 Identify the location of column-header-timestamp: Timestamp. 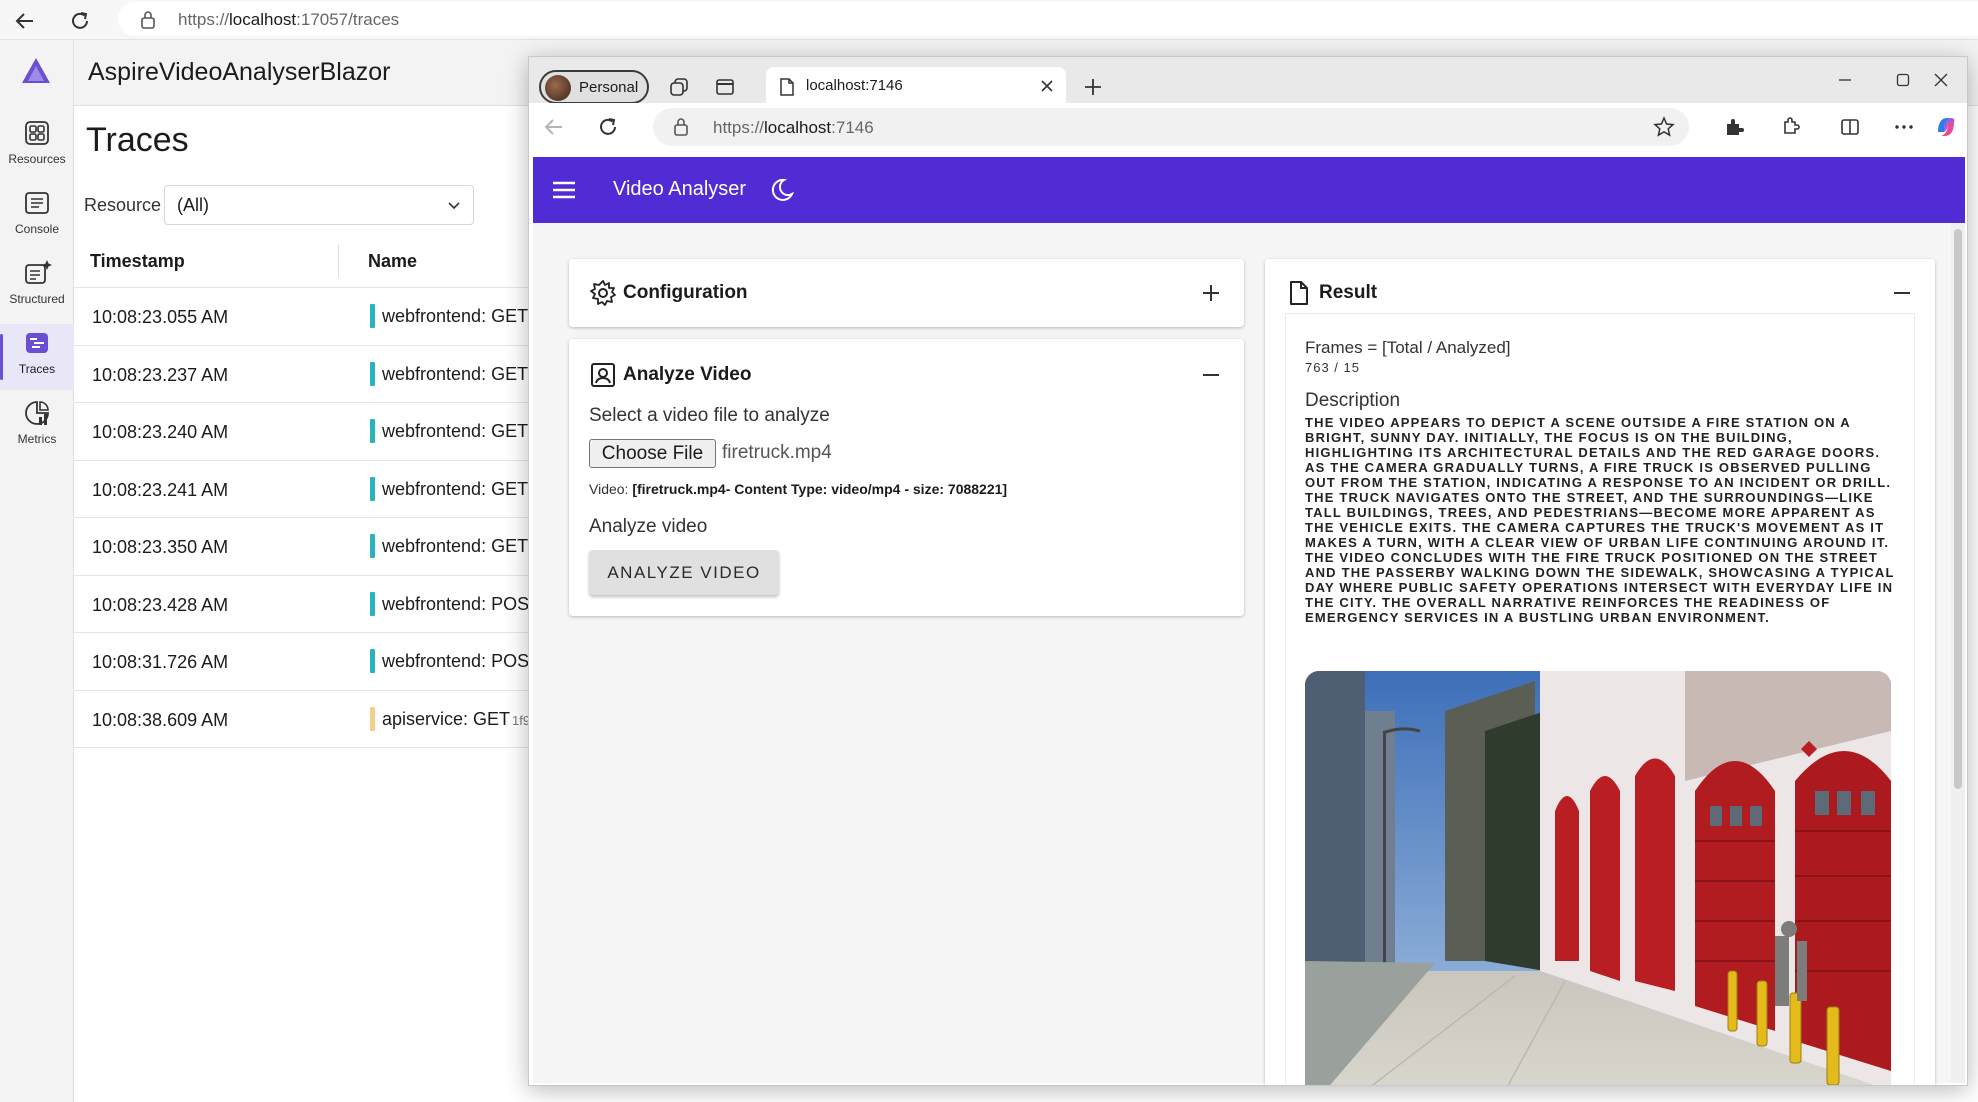
(137, 261).